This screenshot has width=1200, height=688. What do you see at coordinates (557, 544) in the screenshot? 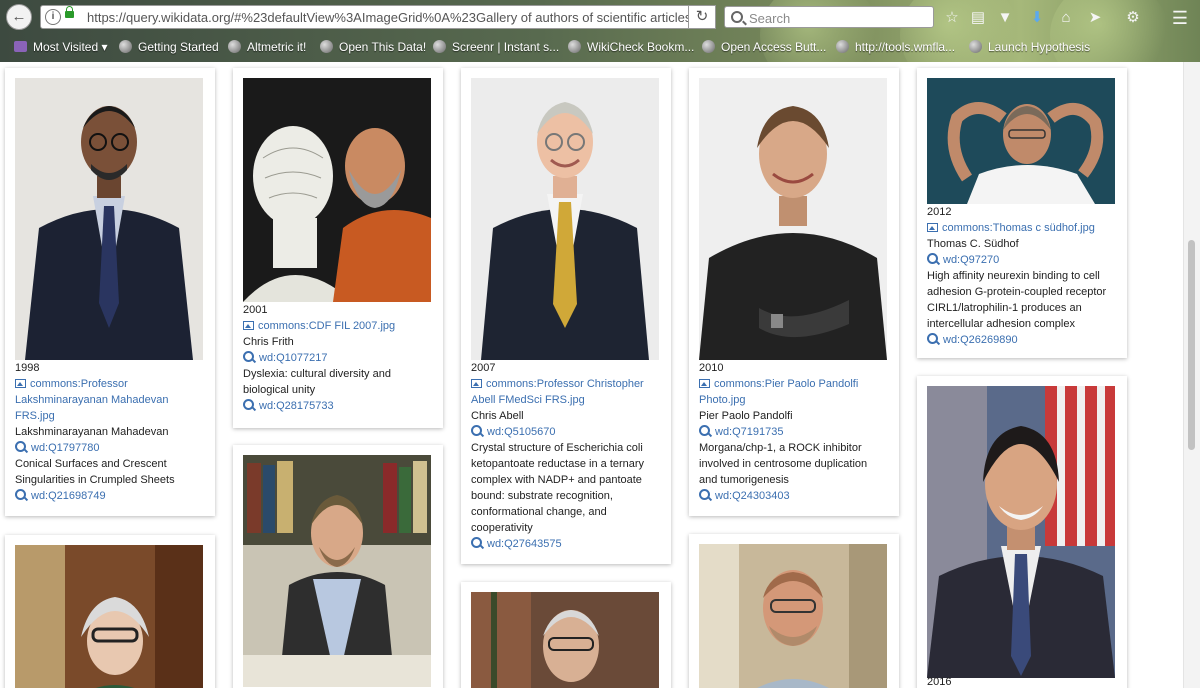
I see `article-qid-link: wd:Q27643575` at bounding box center [557, 544].